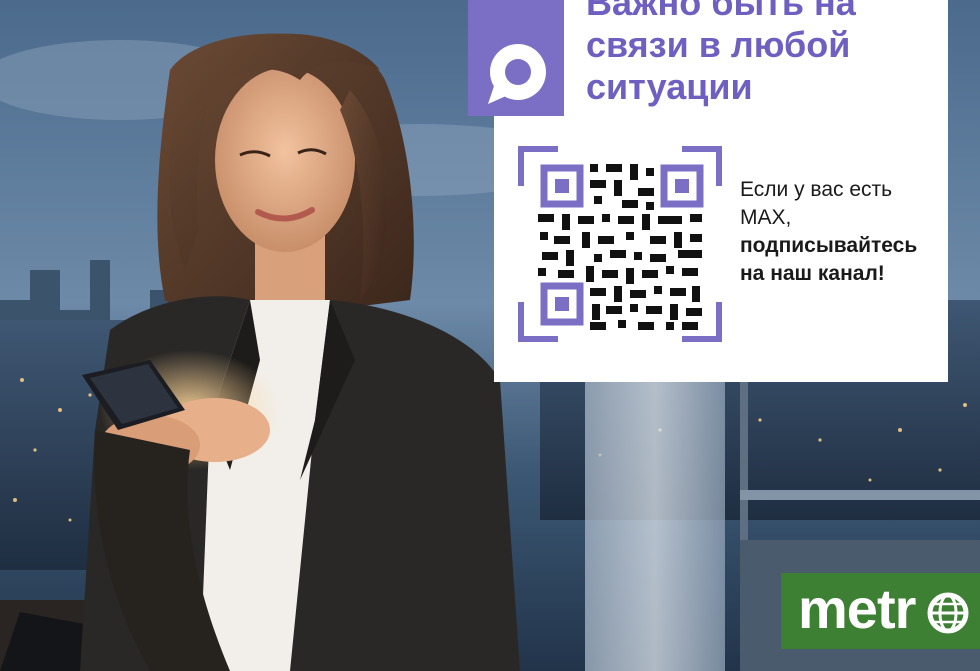  I want to click on max-messenger-tile, so click(516, 58).